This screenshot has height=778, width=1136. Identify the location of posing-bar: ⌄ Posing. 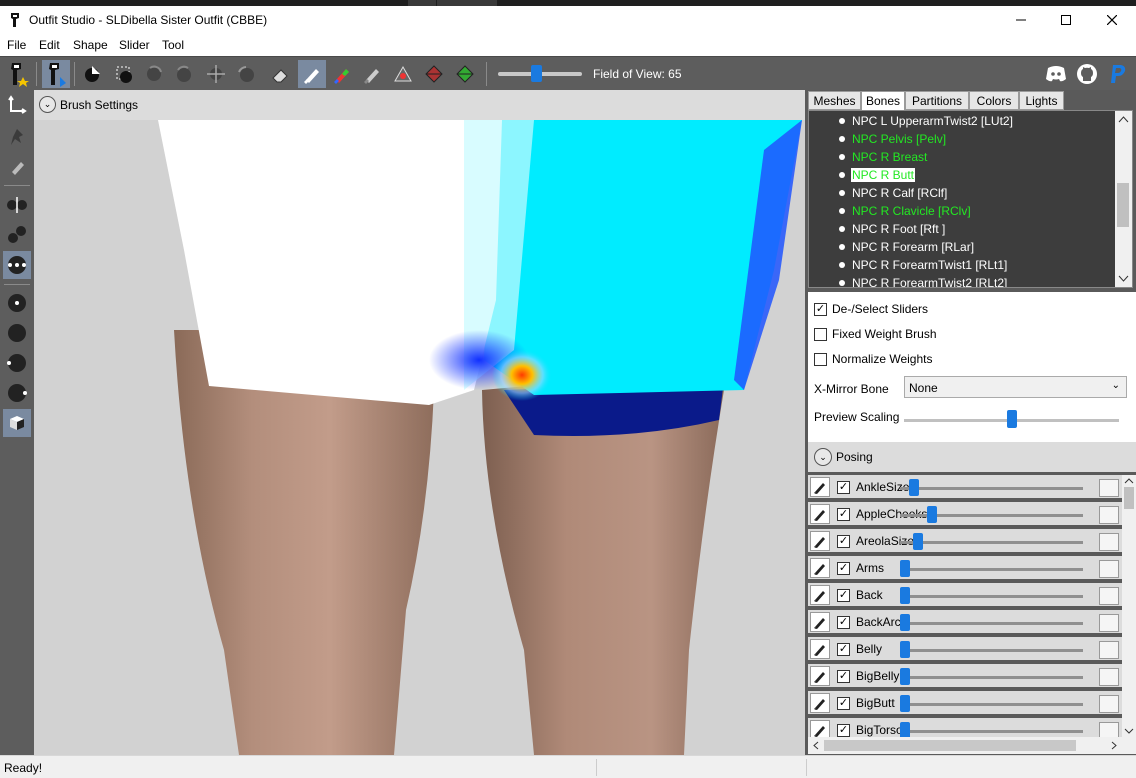
(972, 457).